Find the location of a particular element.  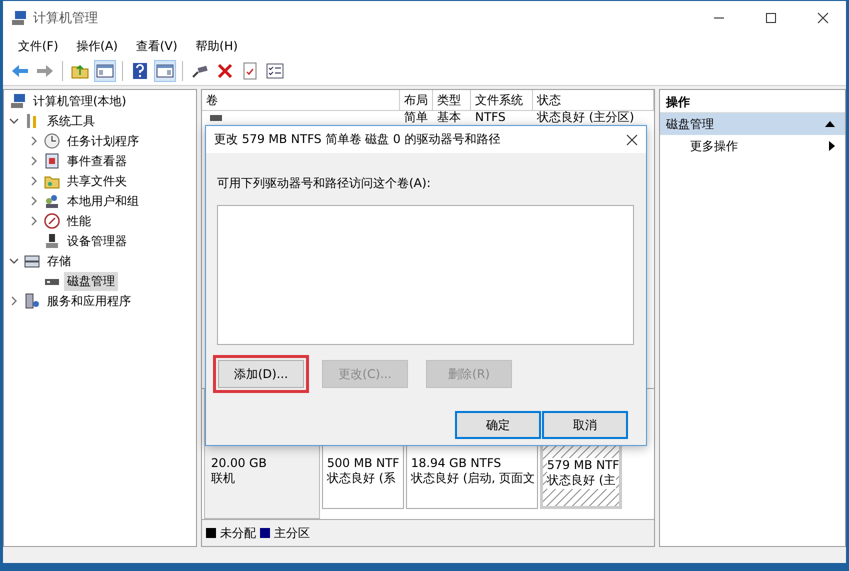

collapse-triangle-icon is located at coordinates (830, 124).